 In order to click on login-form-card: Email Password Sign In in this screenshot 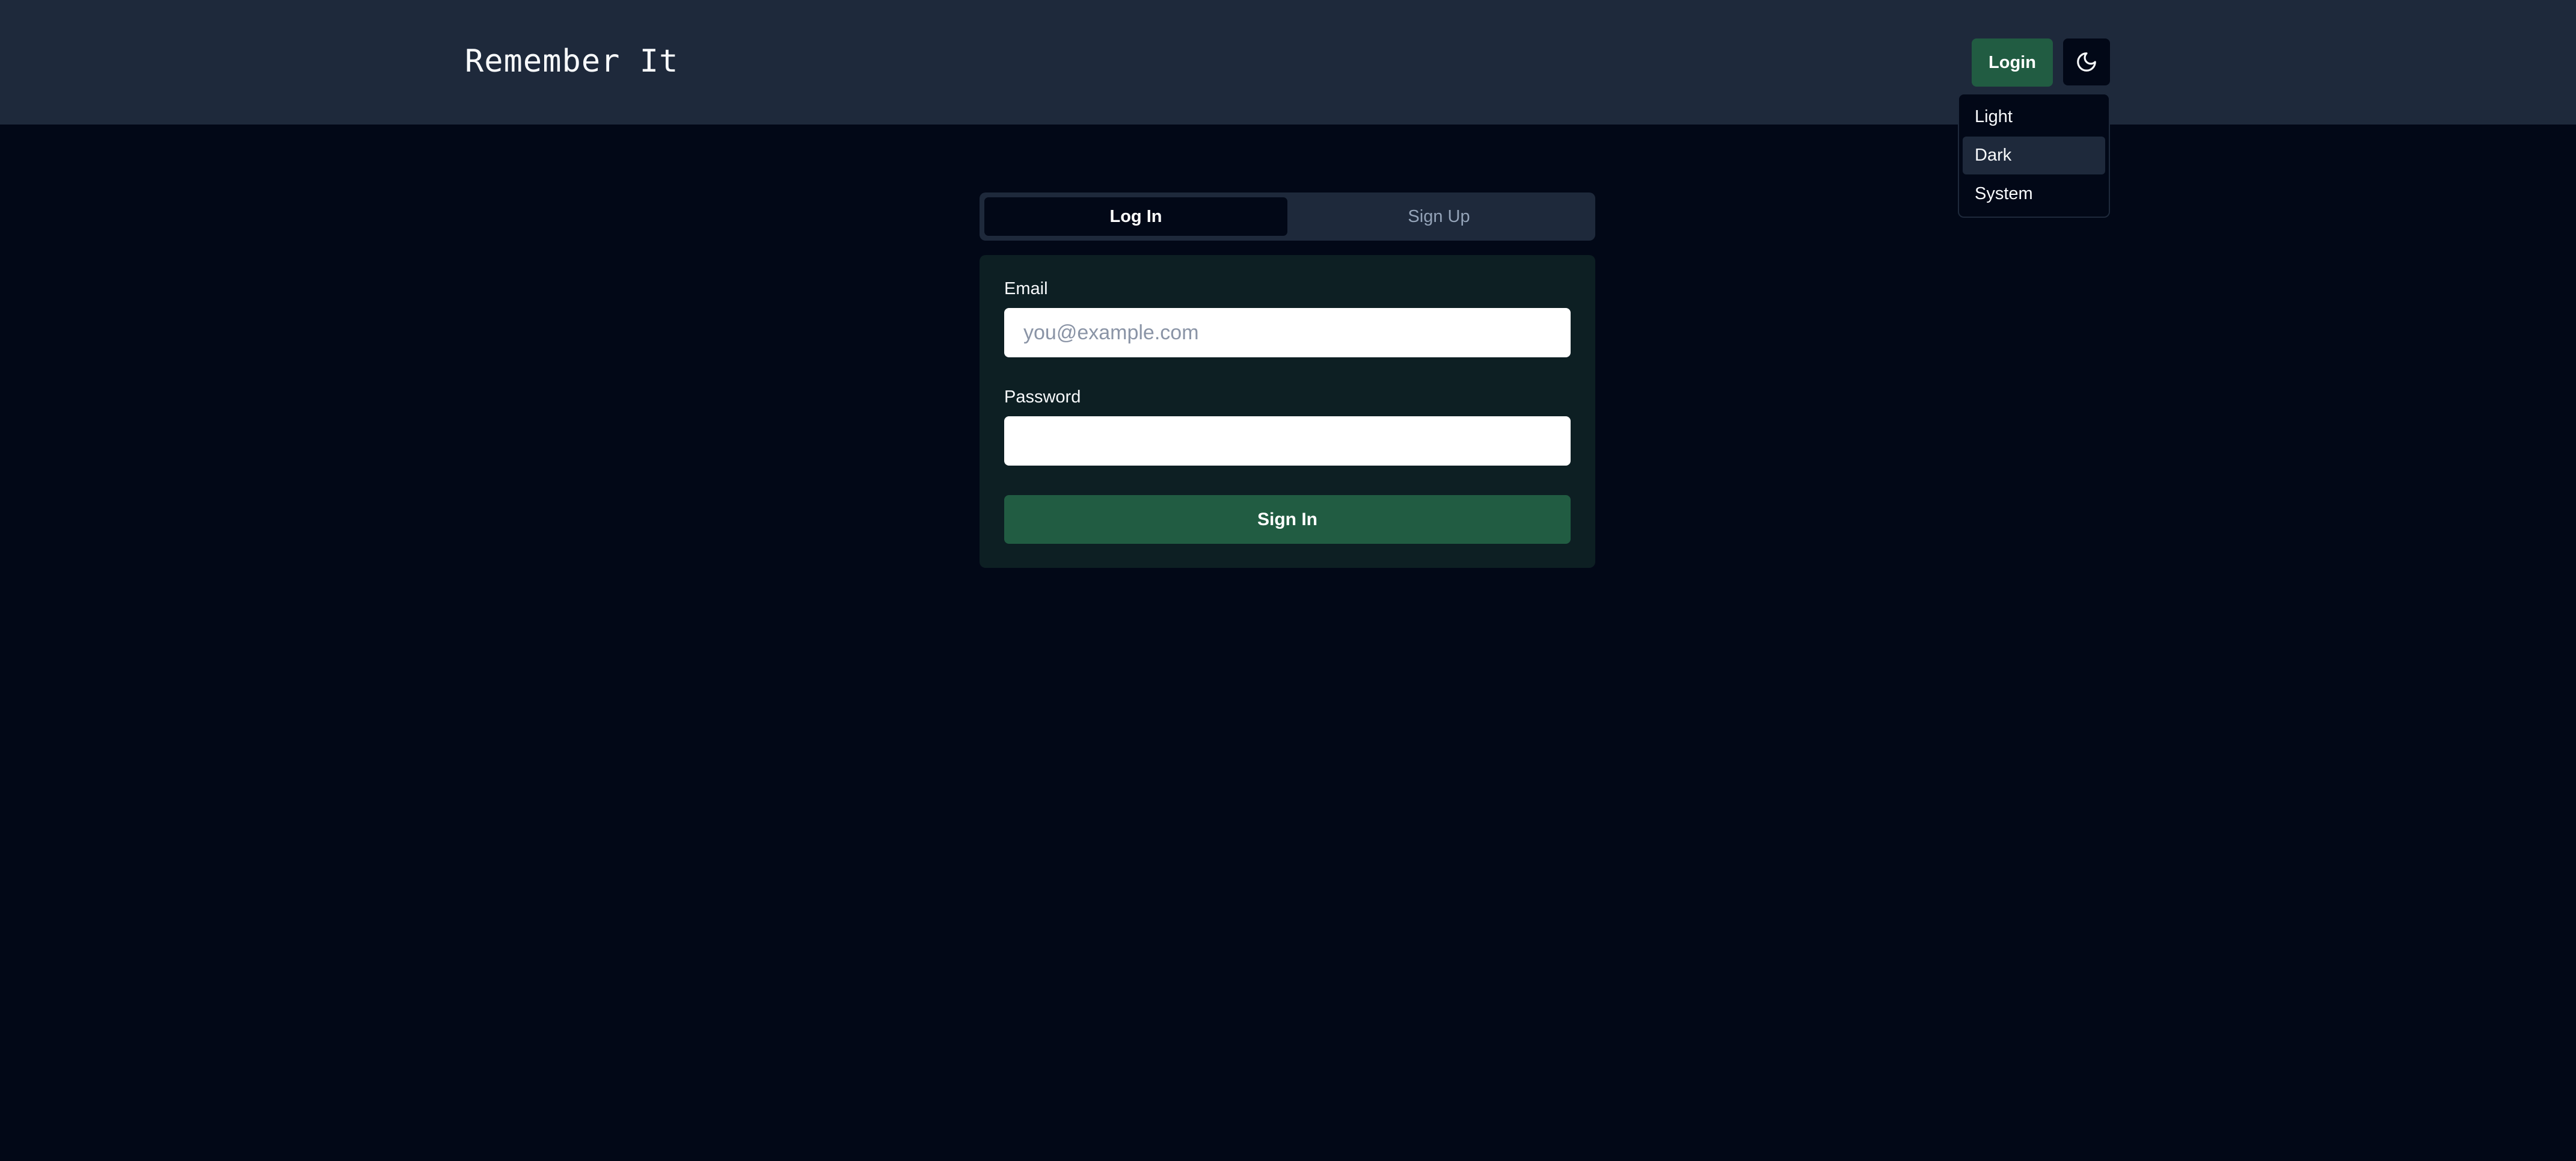, I will do `click(1287, 412)`.